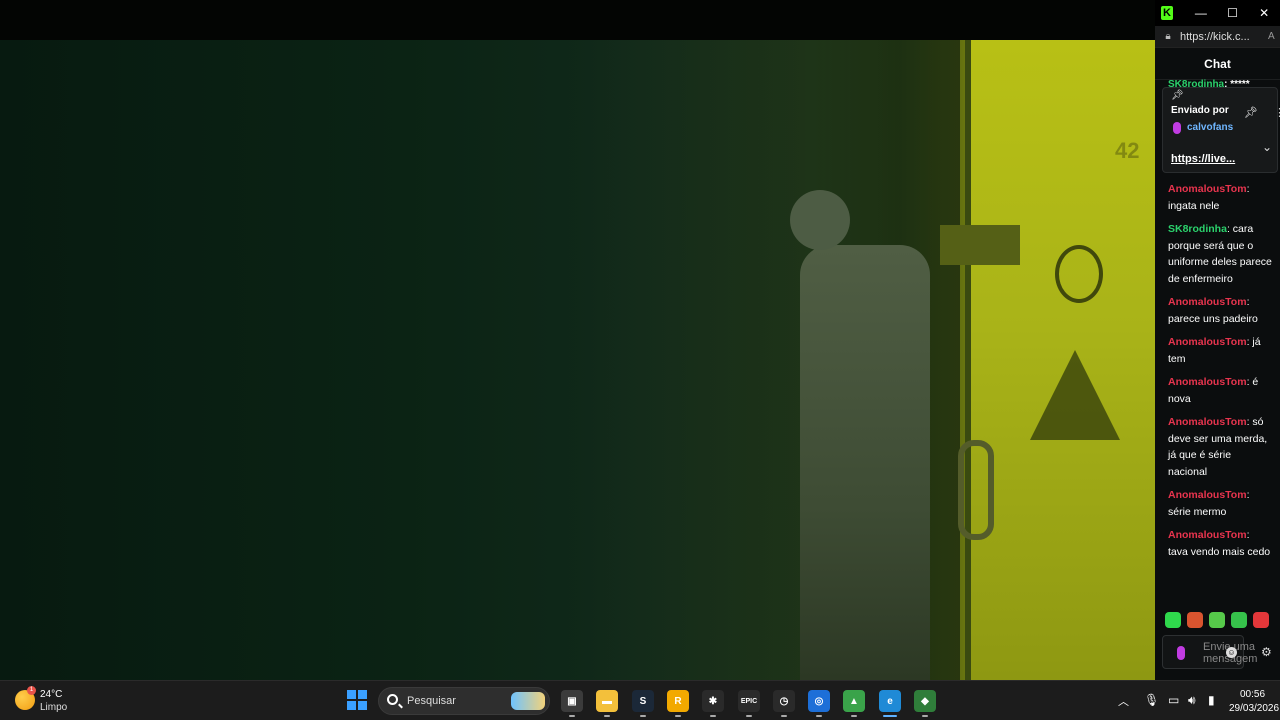  I want to click on more-options-icon: ⋮, so click(1277, 112).